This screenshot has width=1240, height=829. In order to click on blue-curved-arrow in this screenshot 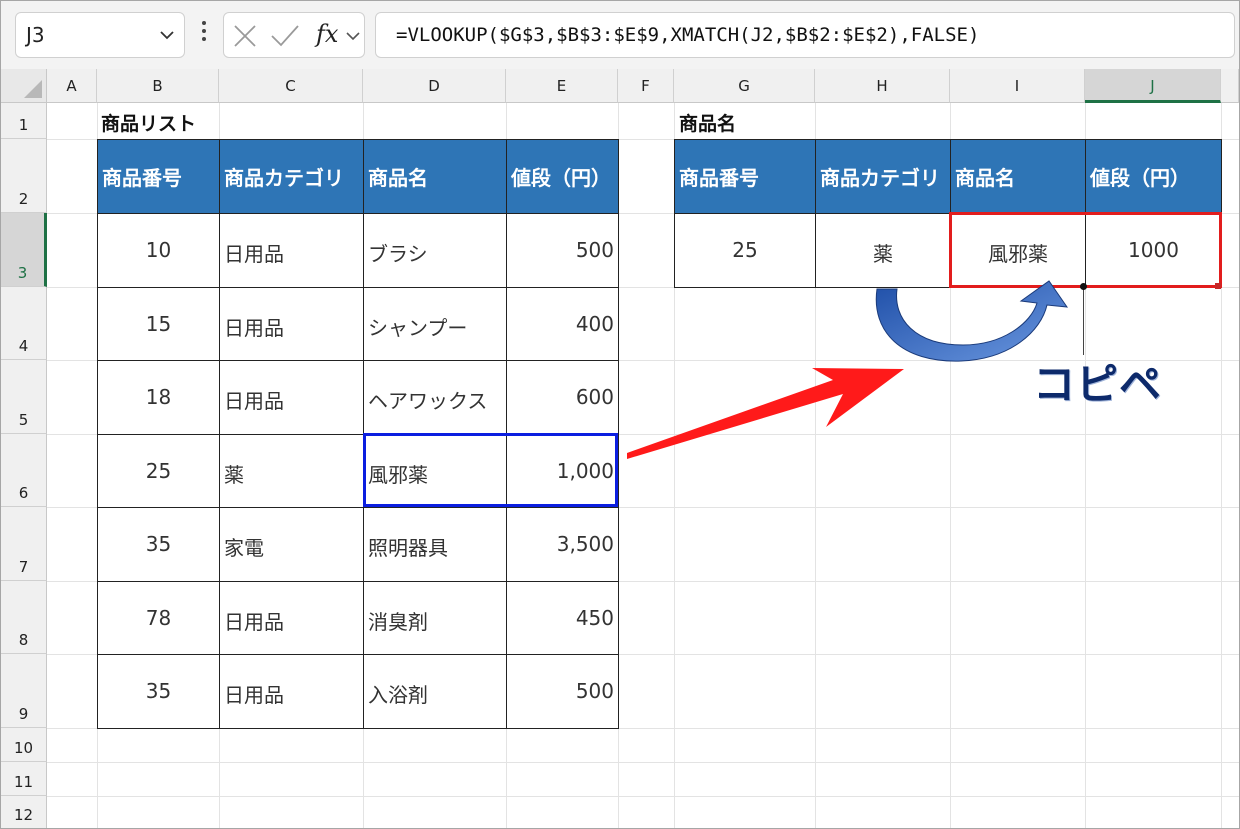, I will do `click(972, 321)`.